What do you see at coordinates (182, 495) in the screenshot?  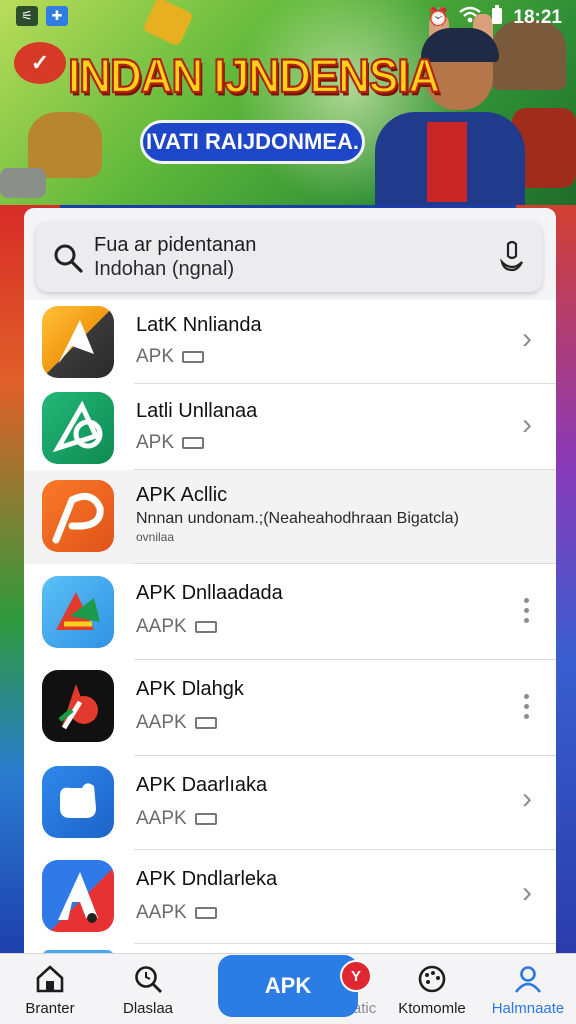 I see `app-name: APK Acllic` at bounding box center [182, 495].